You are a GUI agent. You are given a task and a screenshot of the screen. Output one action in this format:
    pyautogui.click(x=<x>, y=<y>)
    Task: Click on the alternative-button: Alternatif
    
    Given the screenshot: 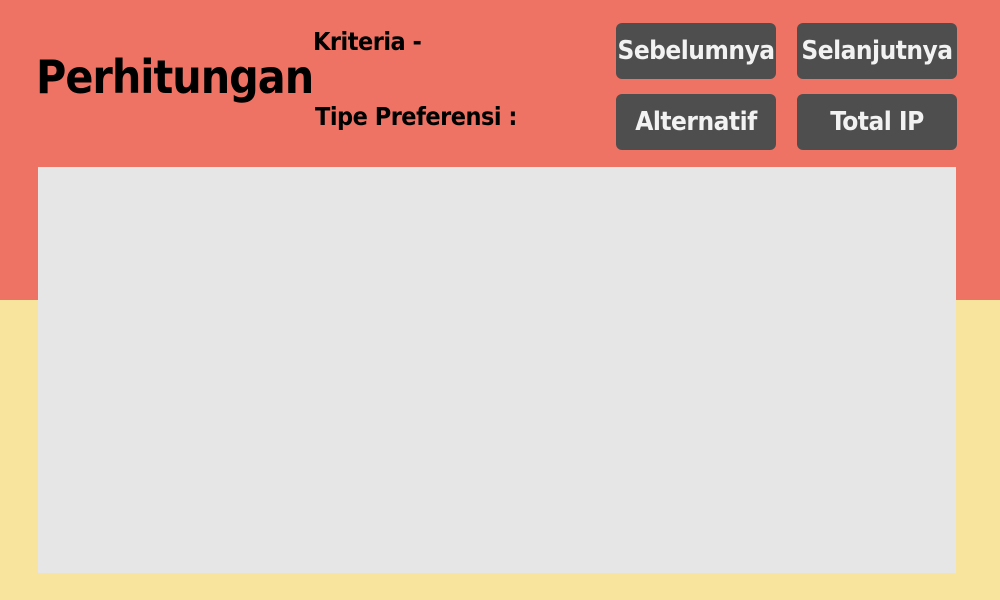 What is the action you would take?
    pyautogui.click(x=696, y=122)
    